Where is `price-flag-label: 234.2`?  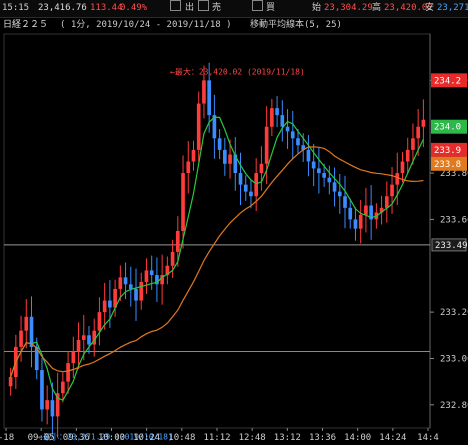
price-flag-label: 234.2 is located at coordinates (447, 81).